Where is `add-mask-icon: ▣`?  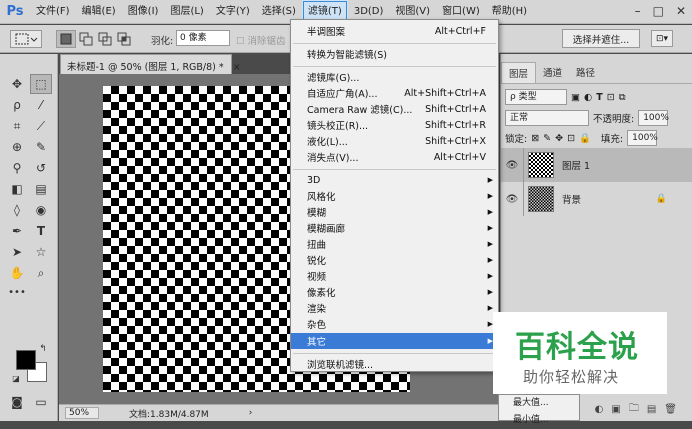 add-mask-icon: ▣ is located at coordinates (615, 409).